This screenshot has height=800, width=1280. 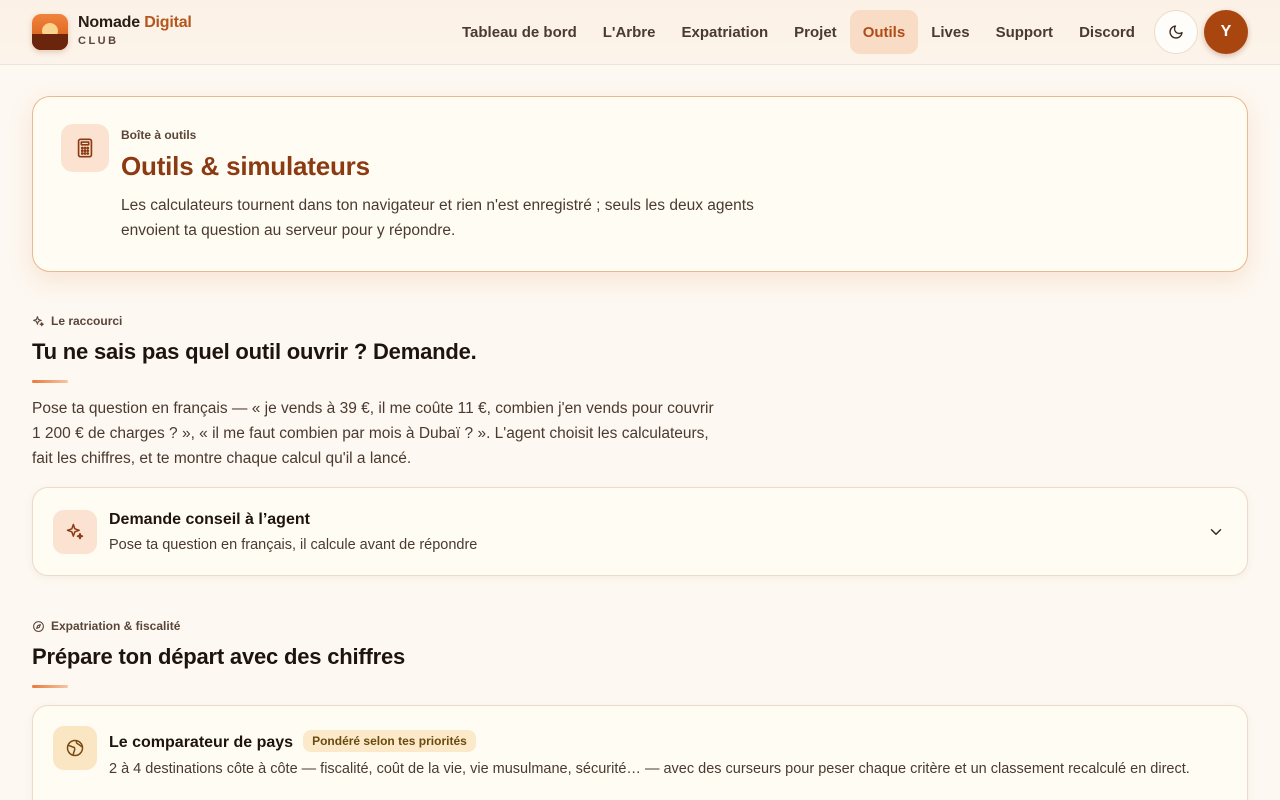 What do you see at coordinates (1025, 32) in the screenshot?
I see `nav-item-support: Support` at bounding box center [1025, 32].